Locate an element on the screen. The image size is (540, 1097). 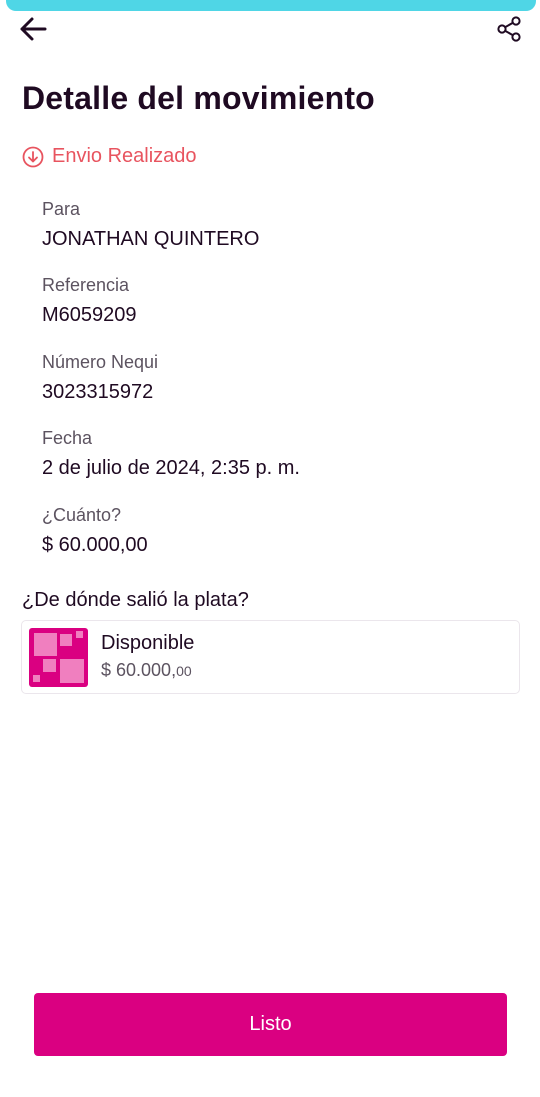
share-icon is located at coordinates (509, 29).